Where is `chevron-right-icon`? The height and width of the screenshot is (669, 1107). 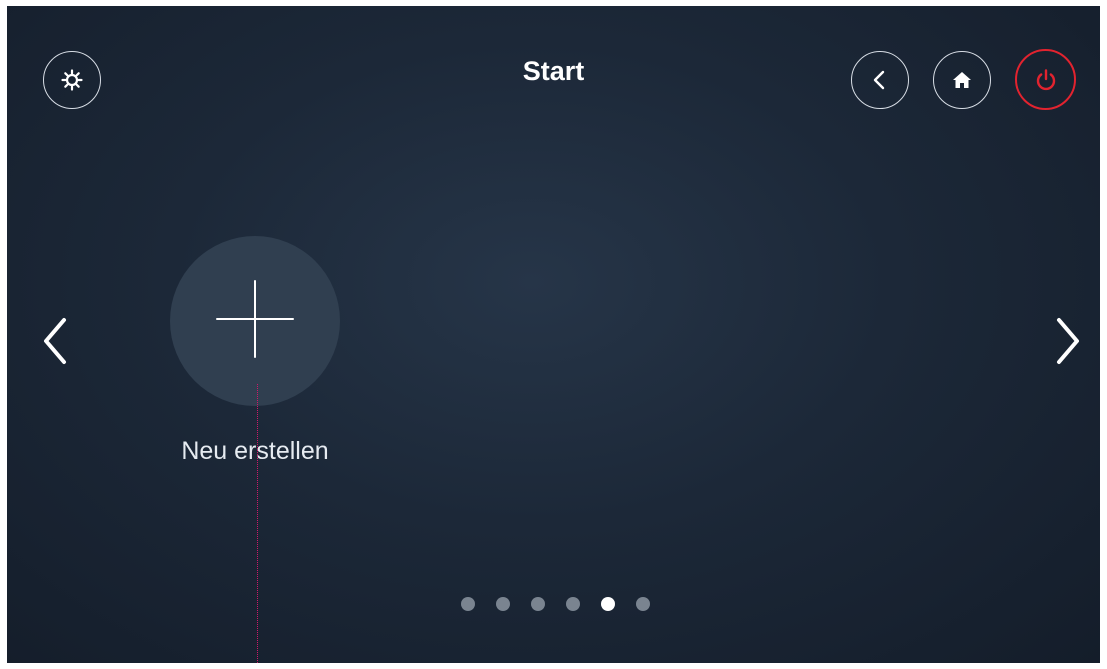 chevron-right-icon is located at coordinates (1068, 343).